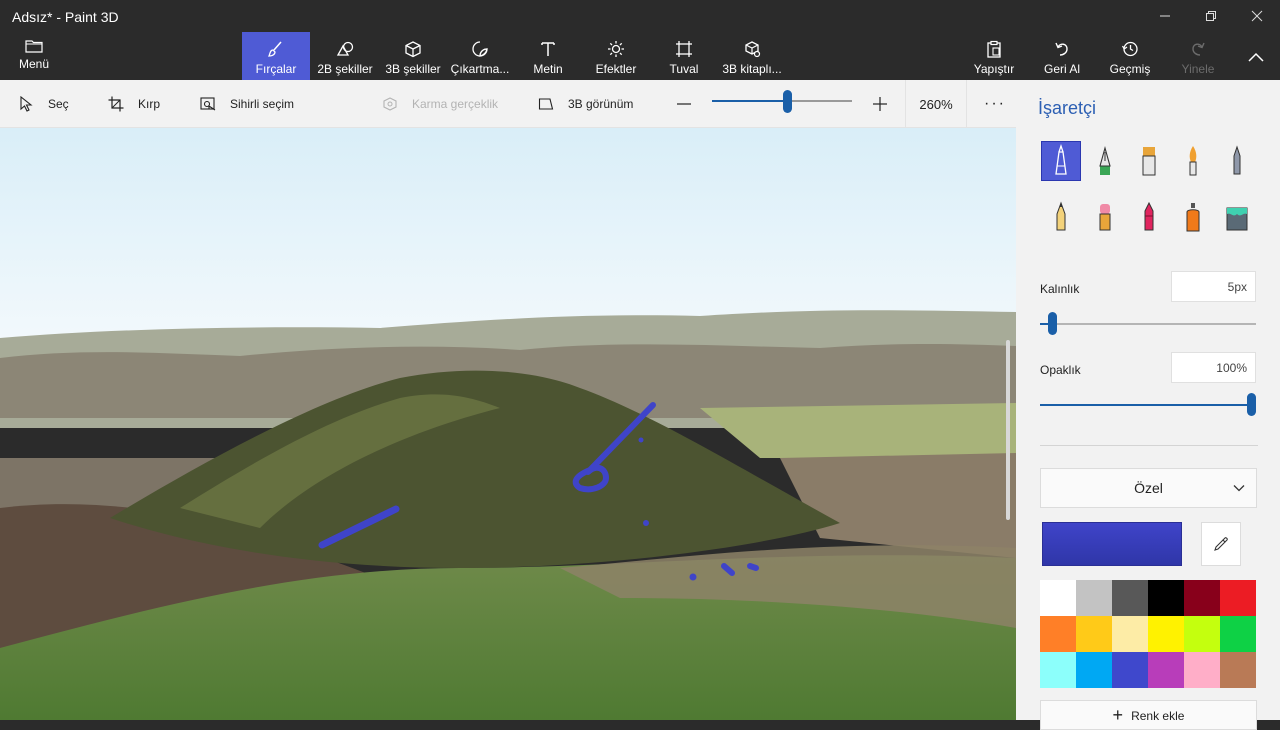 This screenshot has height=730, width=1280. I want to click on calligraphy-pen-brush, so click(1105, 161).